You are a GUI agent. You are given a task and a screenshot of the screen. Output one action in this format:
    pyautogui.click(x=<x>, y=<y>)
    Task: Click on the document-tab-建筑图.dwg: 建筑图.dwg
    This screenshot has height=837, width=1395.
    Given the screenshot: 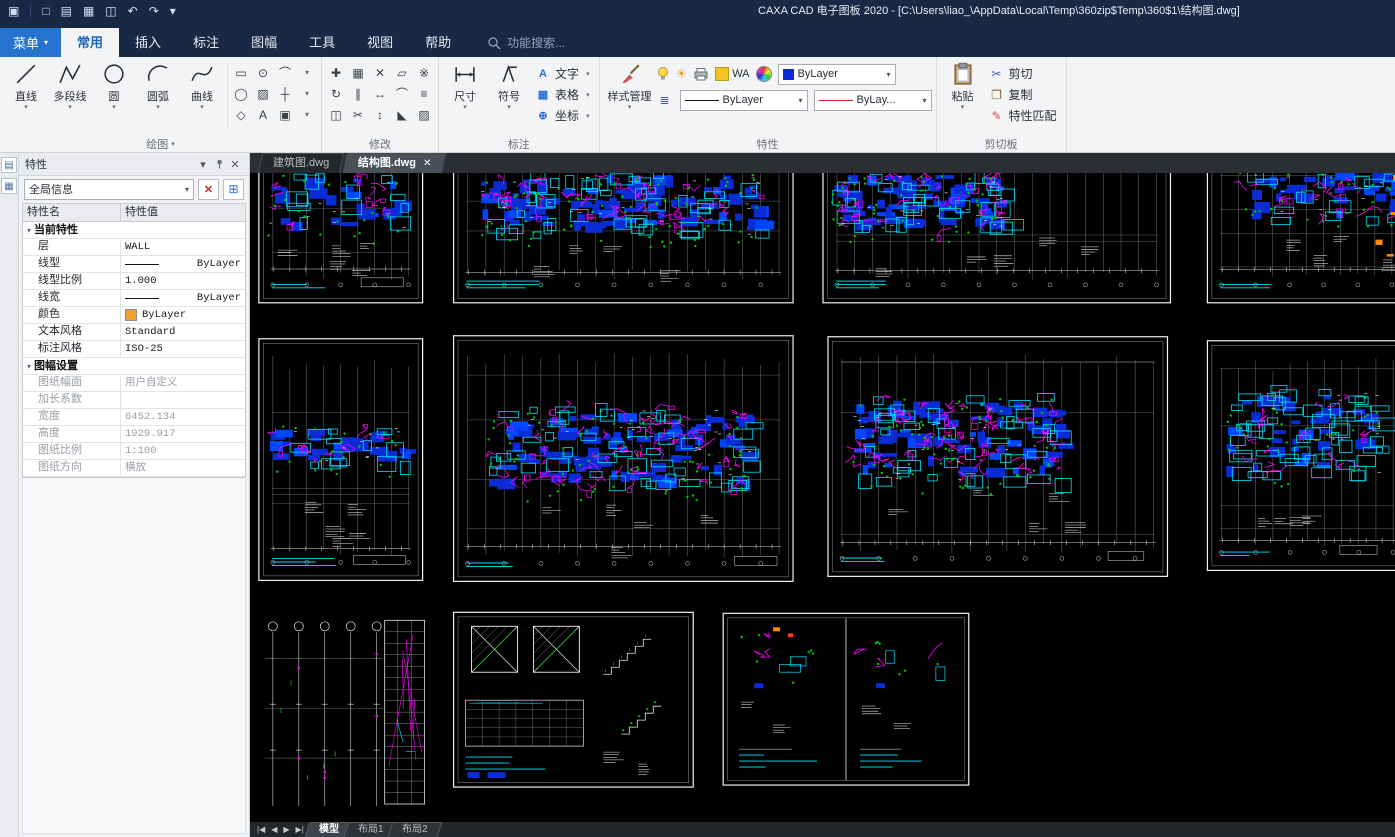 What is the action you would take?
    pyautogui.click(x=301, y=163)
    